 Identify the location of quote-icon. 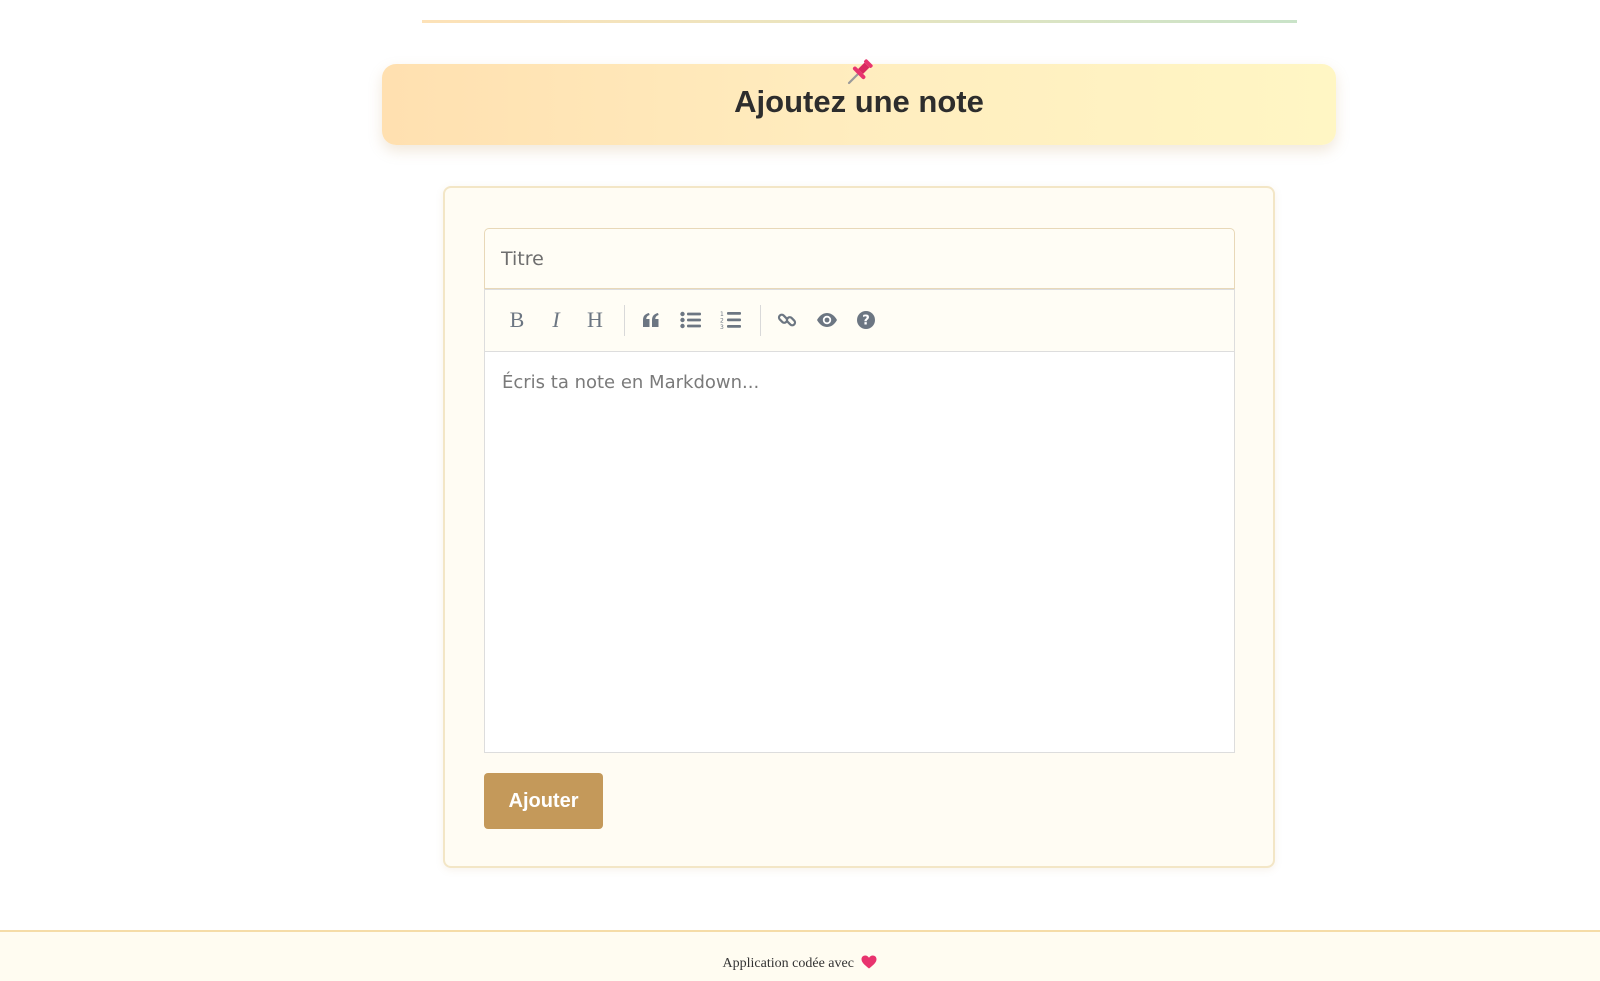
(651, 320).